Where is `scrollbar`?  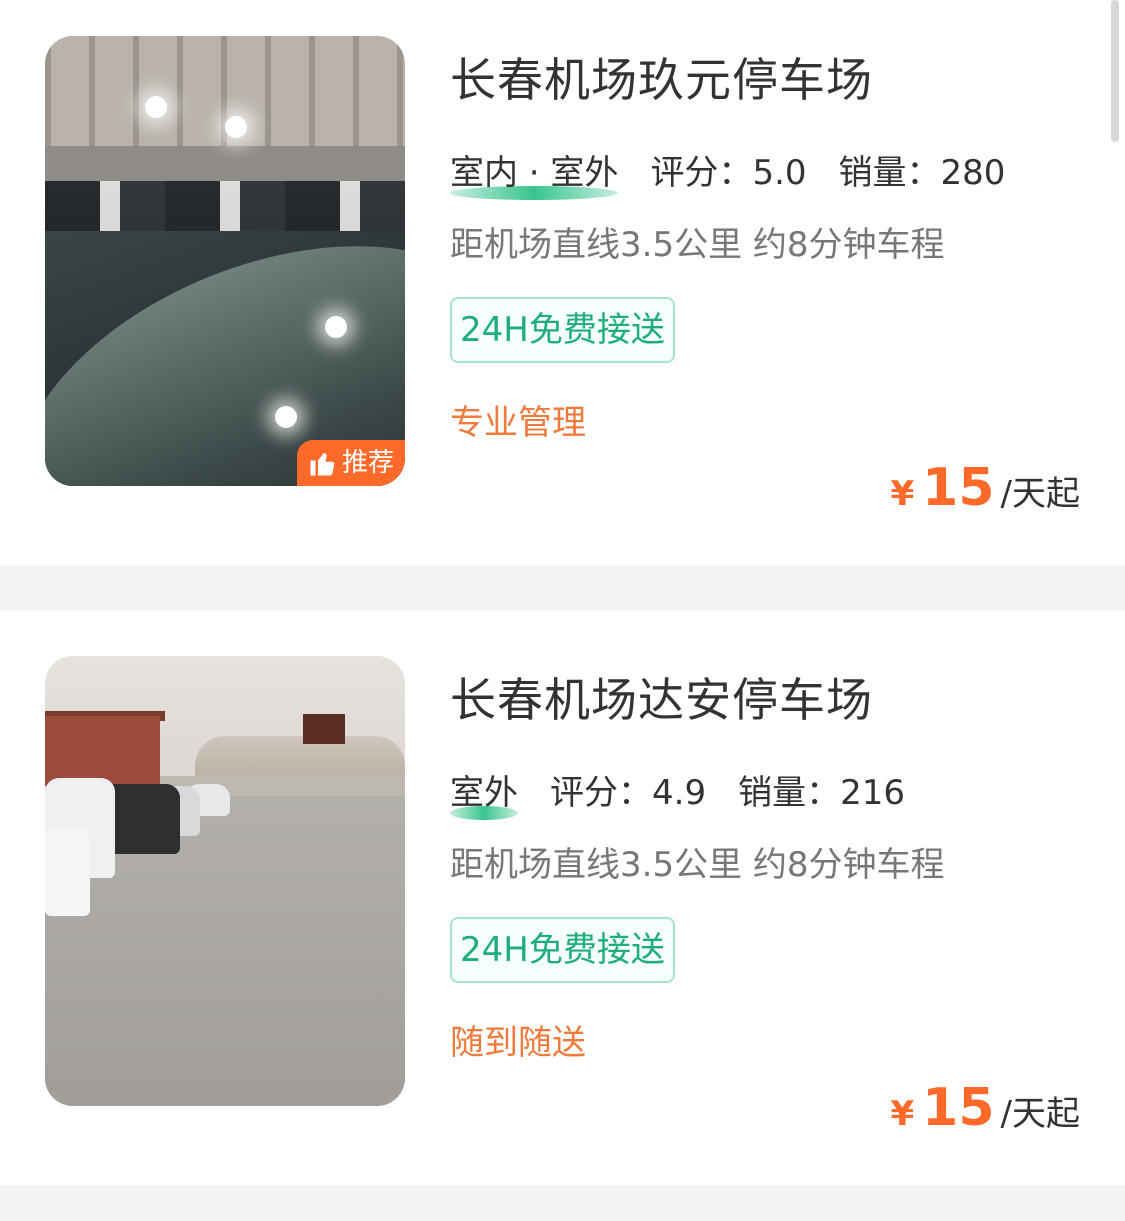 scrollbar is located at coordinates (1115, 71).